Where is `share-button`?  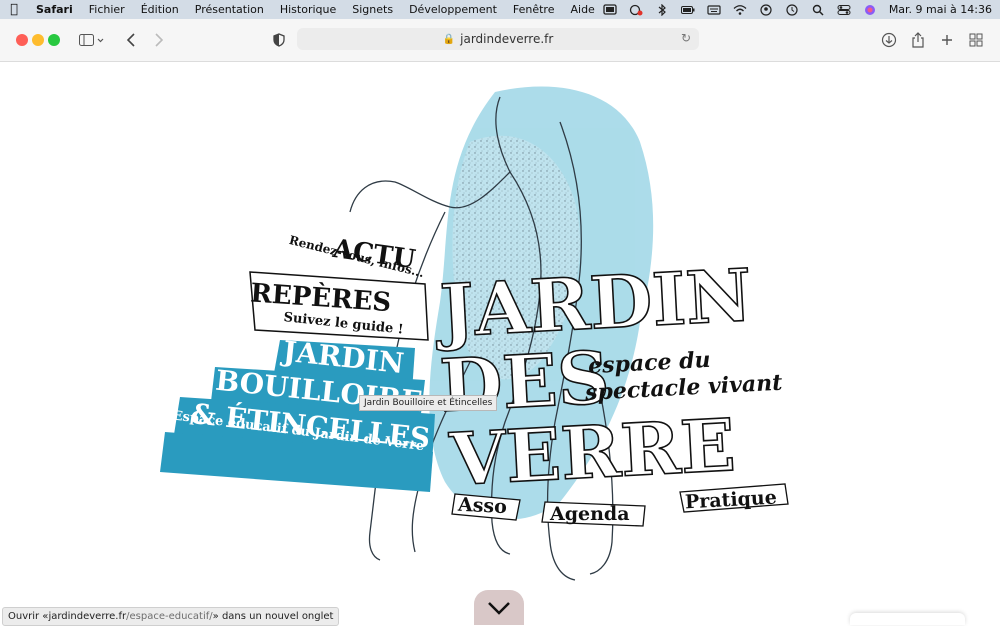 share-button is located at coordinates (918, 40).